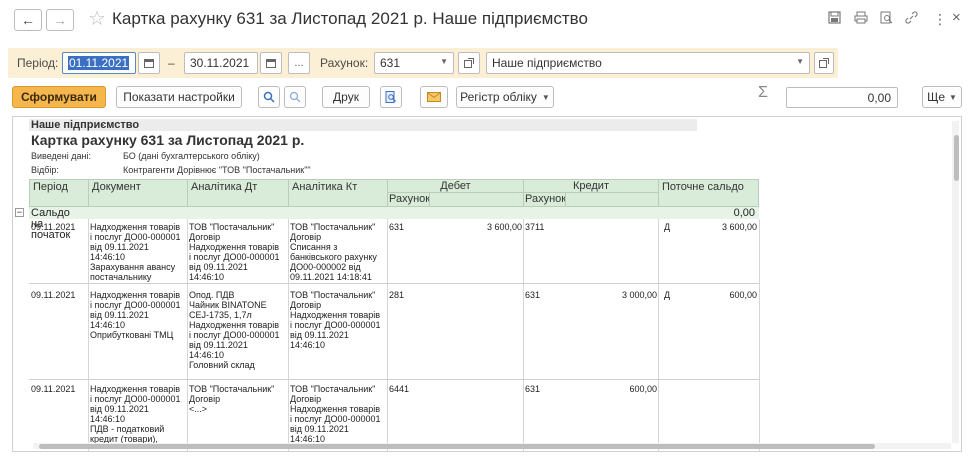 This screenshot has height=459, width=968. Describe the element at coordinates (743, 295) in the screenshot. I see `cell-balance-sum: 600,00` at that location.